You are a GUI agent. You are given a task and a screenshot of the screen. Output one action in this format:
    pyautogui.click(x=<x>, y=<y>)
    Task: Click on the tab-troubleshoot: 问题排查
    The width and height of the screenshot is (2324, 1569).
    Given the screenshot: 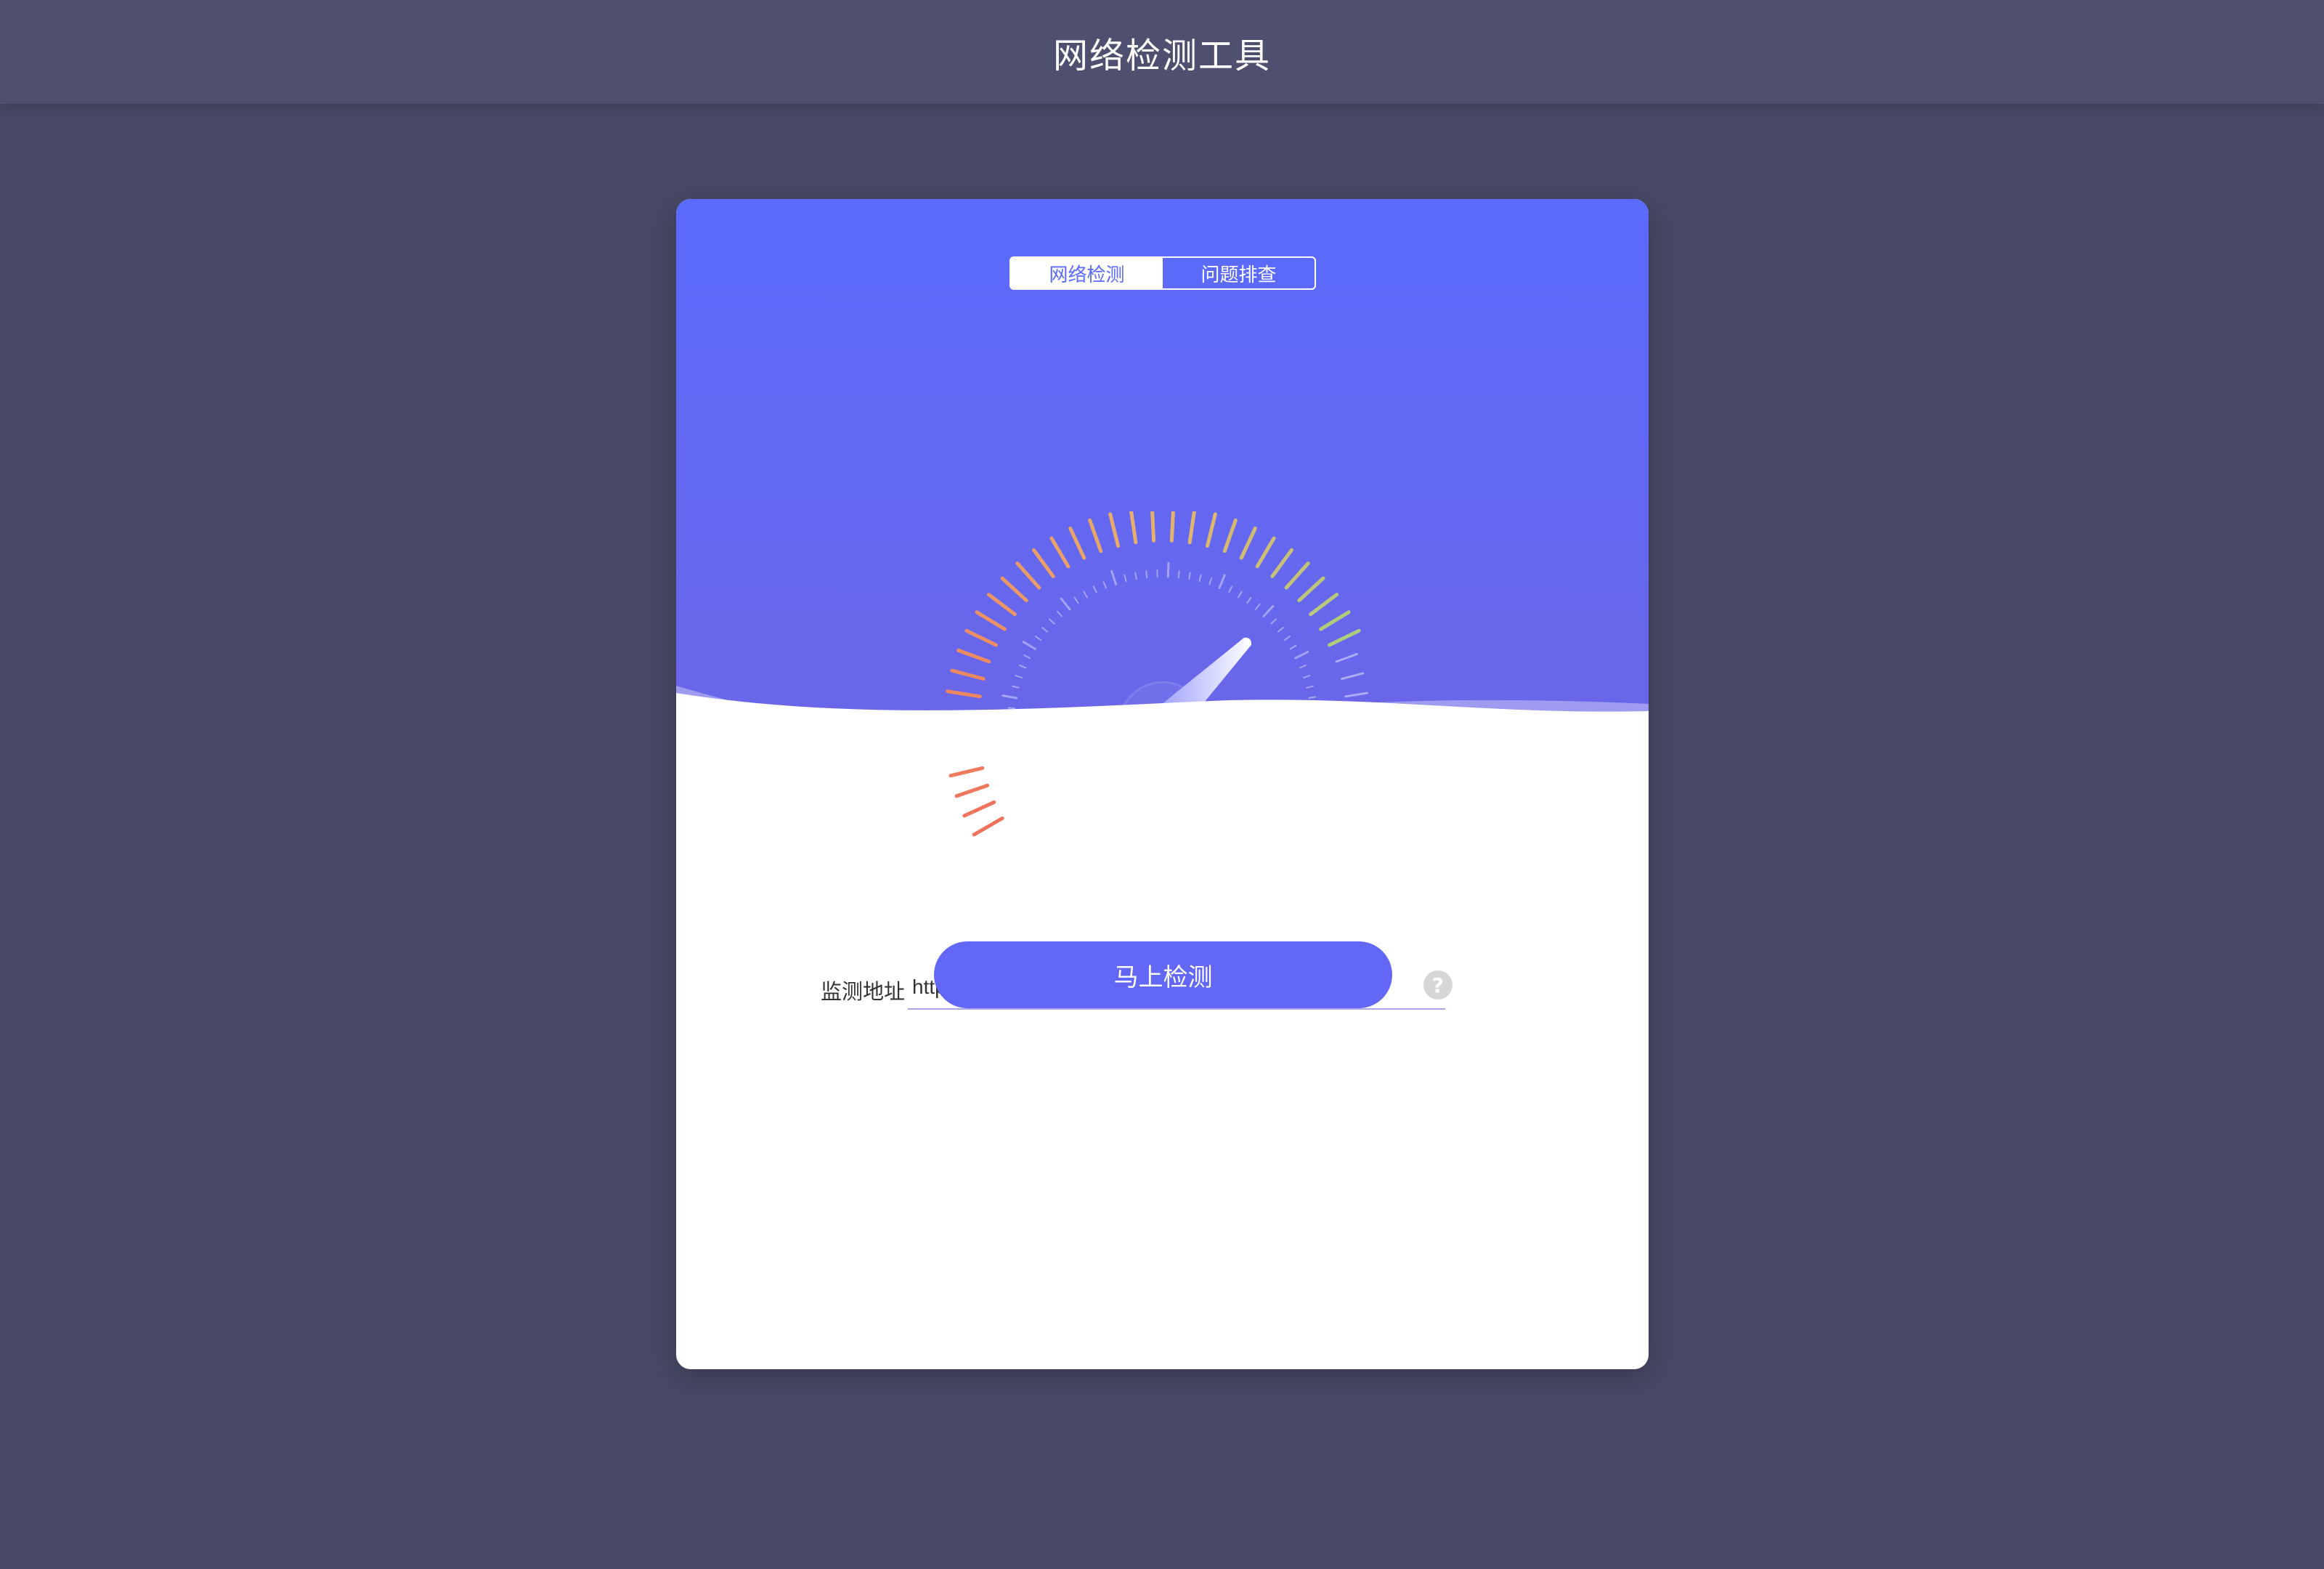 What is the action you would take?
    pyautogui.click(x=1239, y=273)
    